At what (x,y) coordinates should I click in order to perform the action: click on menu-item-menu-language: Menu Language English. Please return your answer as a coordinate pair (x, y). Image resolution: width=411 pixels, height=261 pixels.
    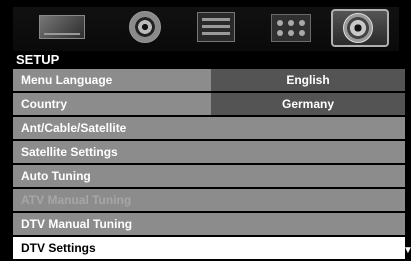
    Looking at the image, I should click on (209, 80).